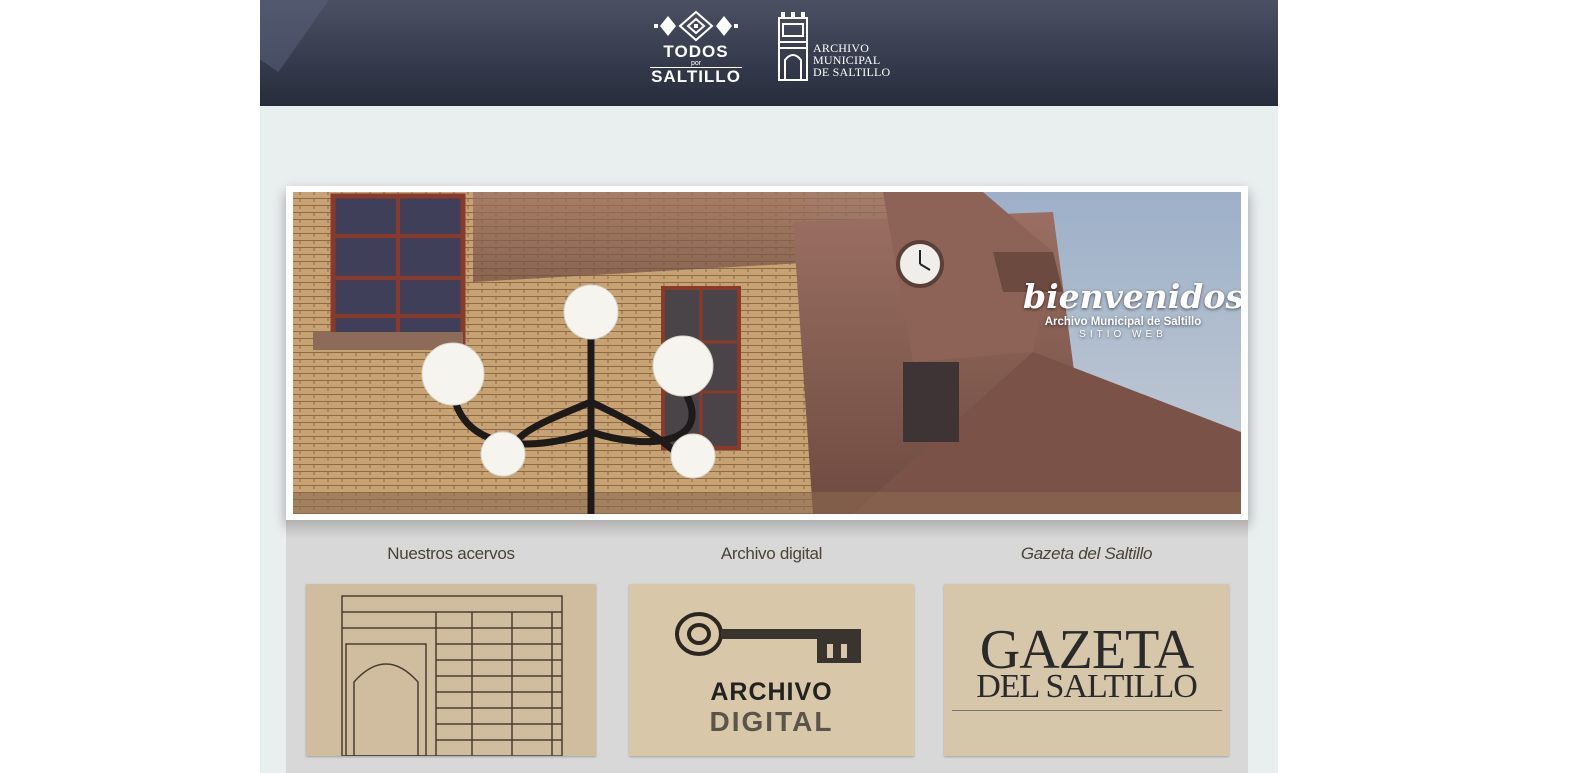 The image size is (1579, 773). What do you see at coordinates (771, 692) in the screenshot?
I see `card-archivo-line1: ARCHIVO` at bounding box center [771, 692].